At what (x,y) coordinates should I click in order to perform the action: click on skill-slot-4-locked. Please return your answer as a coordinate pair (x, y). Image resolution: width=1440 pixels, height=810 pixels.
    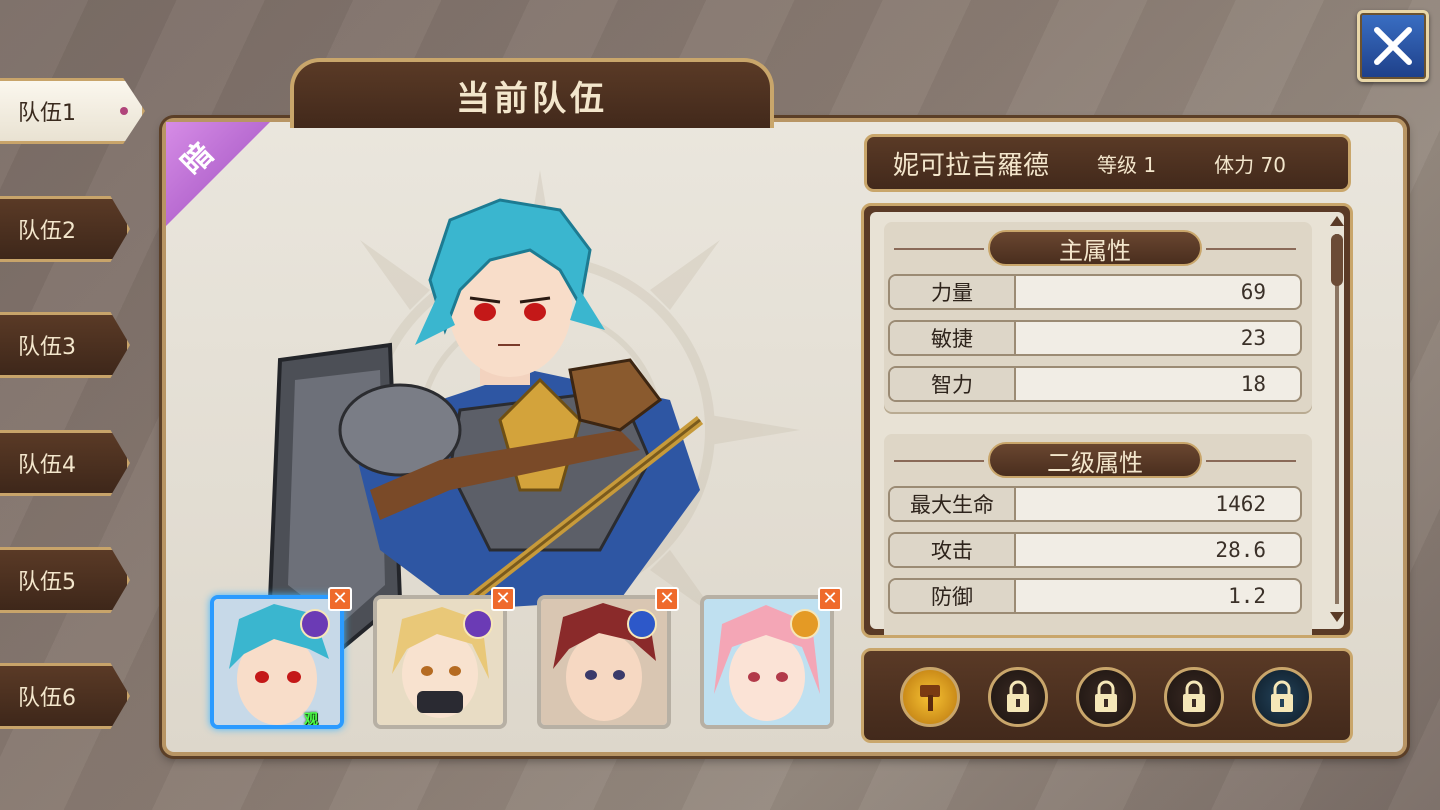
    Looking at the image, I should click on (1194, 697).